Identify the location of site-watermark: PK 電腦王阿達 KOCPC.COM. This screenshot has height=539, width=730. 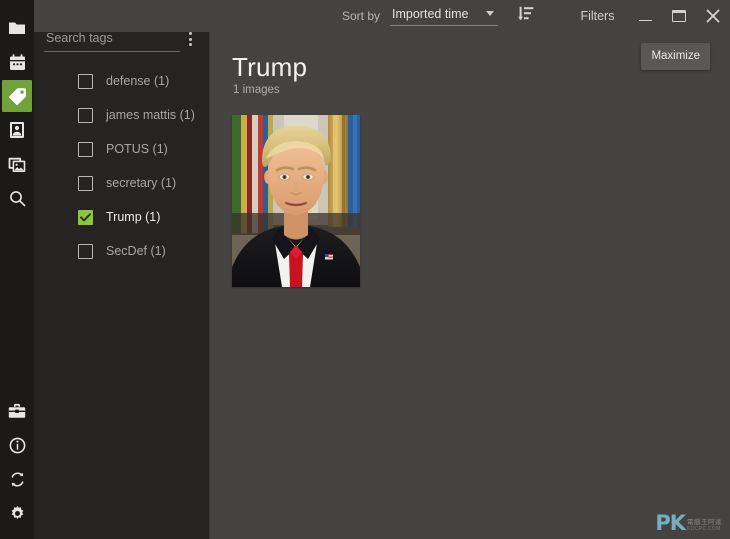
(688, 523).